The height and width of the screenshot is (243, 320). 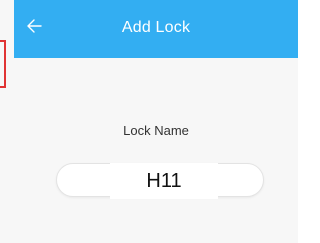 I want to click on lock-name-label: Lock Name, so click(x=156, y=130).